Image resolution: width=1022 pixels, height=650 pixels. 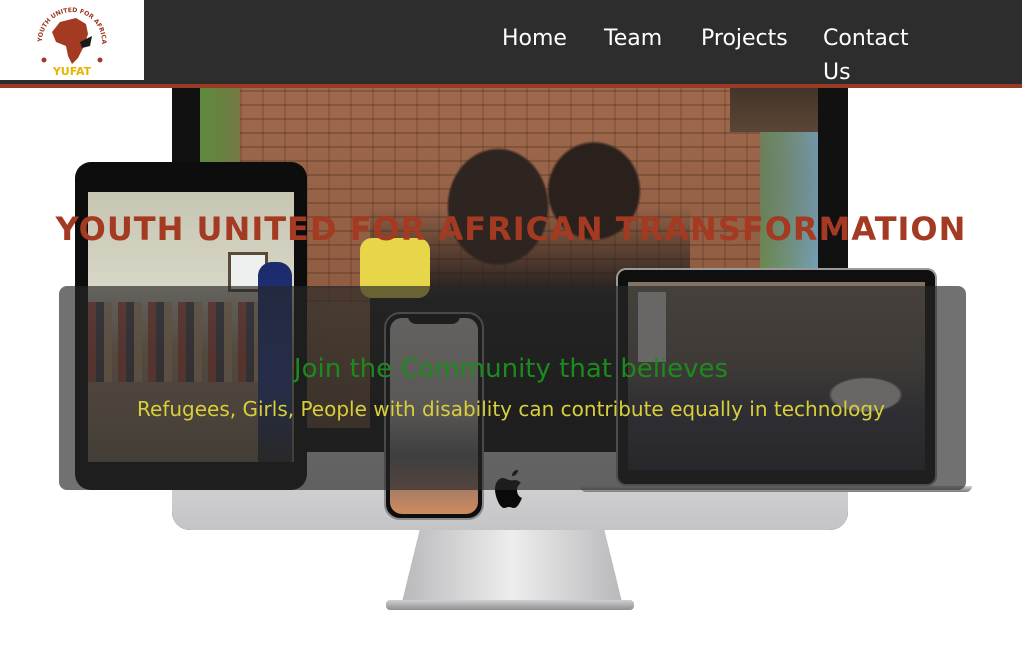 What do you see at coordinates (744, 39) in the screenshot?
I see `nav-projects: Projects` at bounding box center [744, 39].